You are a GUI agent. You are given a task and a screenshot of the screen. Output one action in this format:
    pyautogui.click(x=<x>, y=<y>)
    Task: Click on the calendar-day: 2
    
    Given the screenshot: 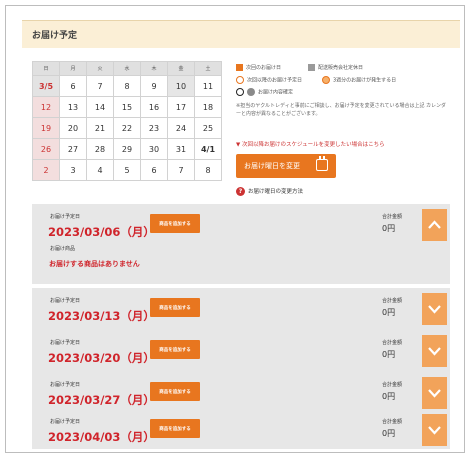 What is the action you would take?
    pyautogui.click(x=46, y=170)
    